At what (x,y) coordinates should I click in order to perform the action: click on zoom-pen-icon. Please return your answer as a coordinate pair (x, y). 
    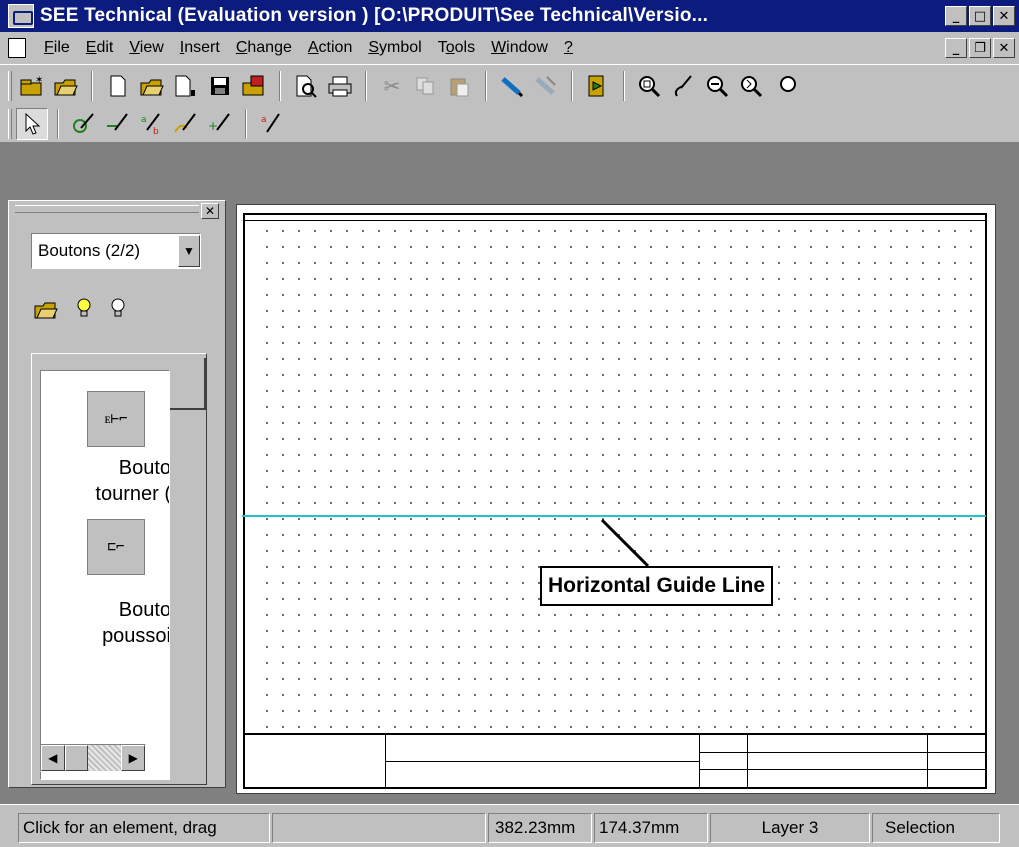
    Looking at the image, I should click on (684, 86).